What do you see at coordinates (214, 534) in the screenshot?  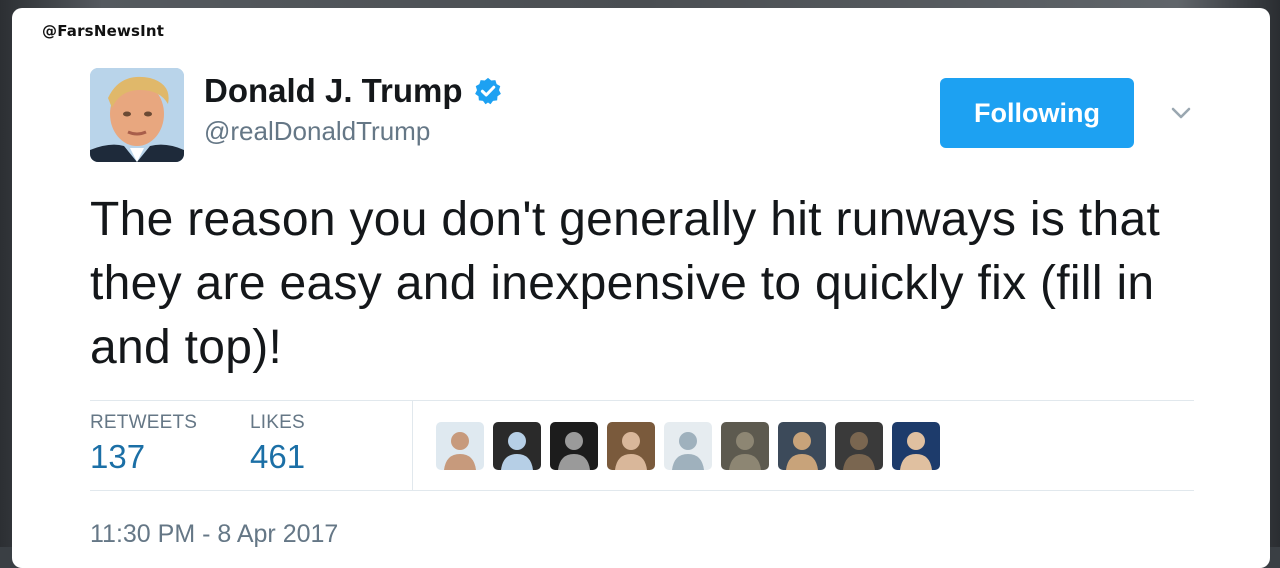 I see `tweet-timestamp: 11:30 PM - 8 Apr 2017` at bounding box center [214, 534].